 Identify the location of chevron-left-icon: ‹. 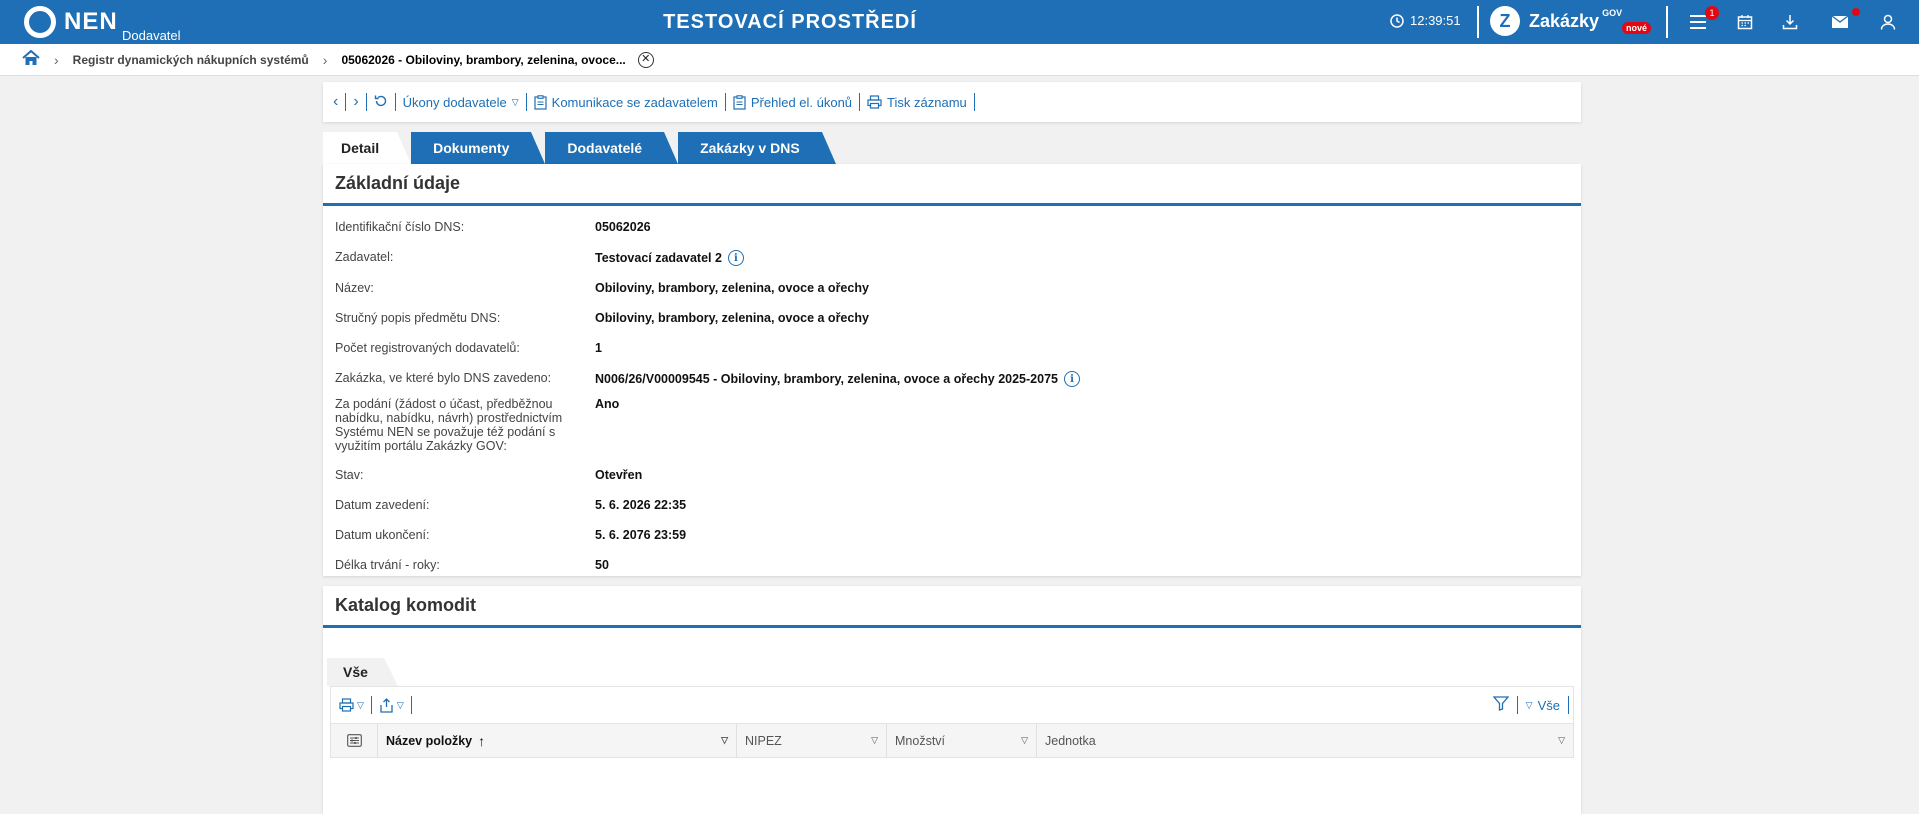
(335, 102).